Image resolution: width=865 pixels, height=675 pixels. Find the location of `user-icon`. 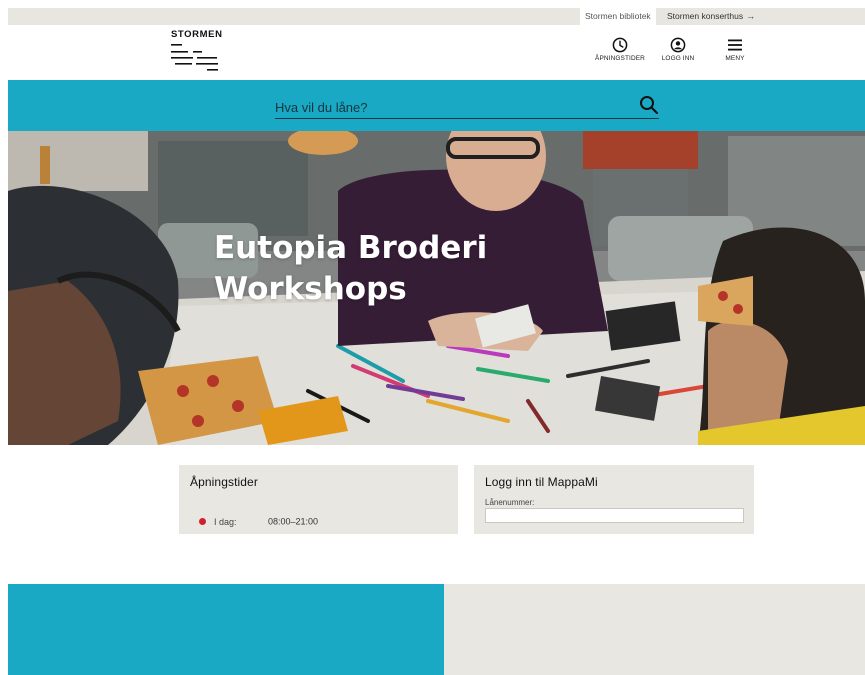

user-icon is located at coordinates (678, 45).